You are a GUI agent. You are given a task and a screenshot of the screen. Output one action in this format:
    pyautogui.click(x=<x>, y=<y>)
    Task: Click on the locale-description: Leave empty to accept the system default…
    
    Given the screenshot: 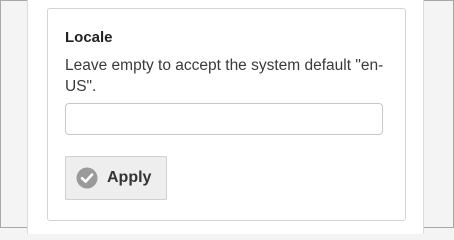 What is the action you would take?
    pyautogui.click(x=224, y=76)
    